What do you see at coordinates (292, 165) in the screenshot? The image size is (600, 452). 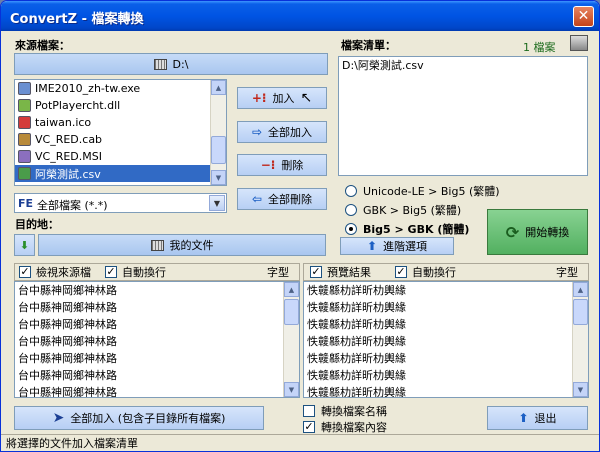 I see `remove-label: 刪除` at bounding box center [292, 165].